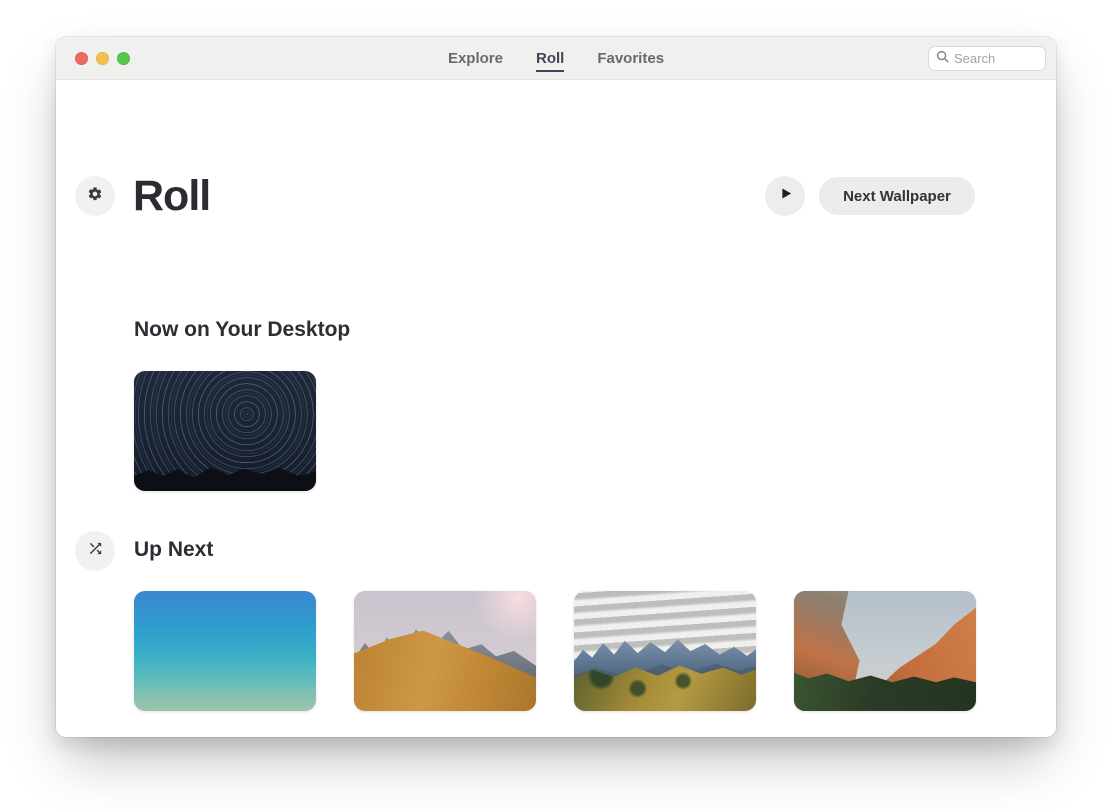  I want to click on close-window-button, so click(81, 58).